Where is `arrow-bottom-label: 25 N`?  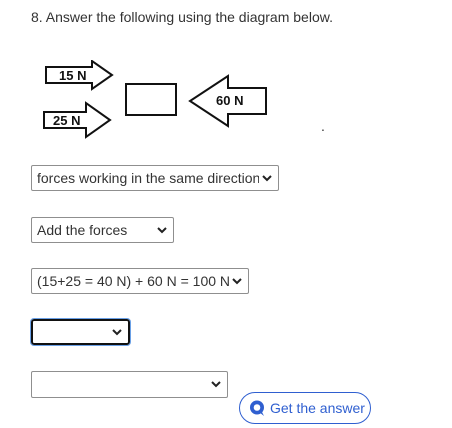 arrow-bottom-label: 25 N is located at coordinates (66, 120).